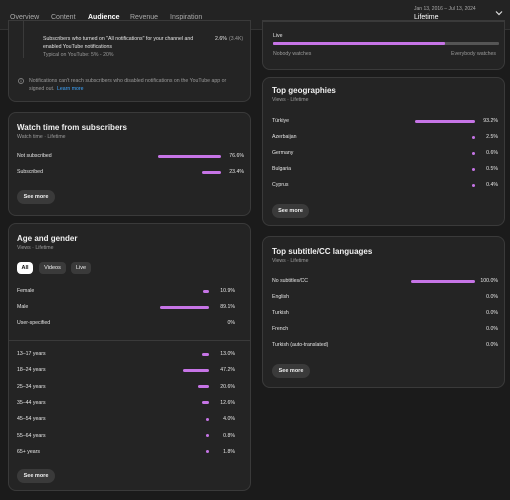 The height and width of the screenshot is (500, 510). Describe the element at coordinates (81, 268) in the screenshot. I see `chip-live: Live` at that location.